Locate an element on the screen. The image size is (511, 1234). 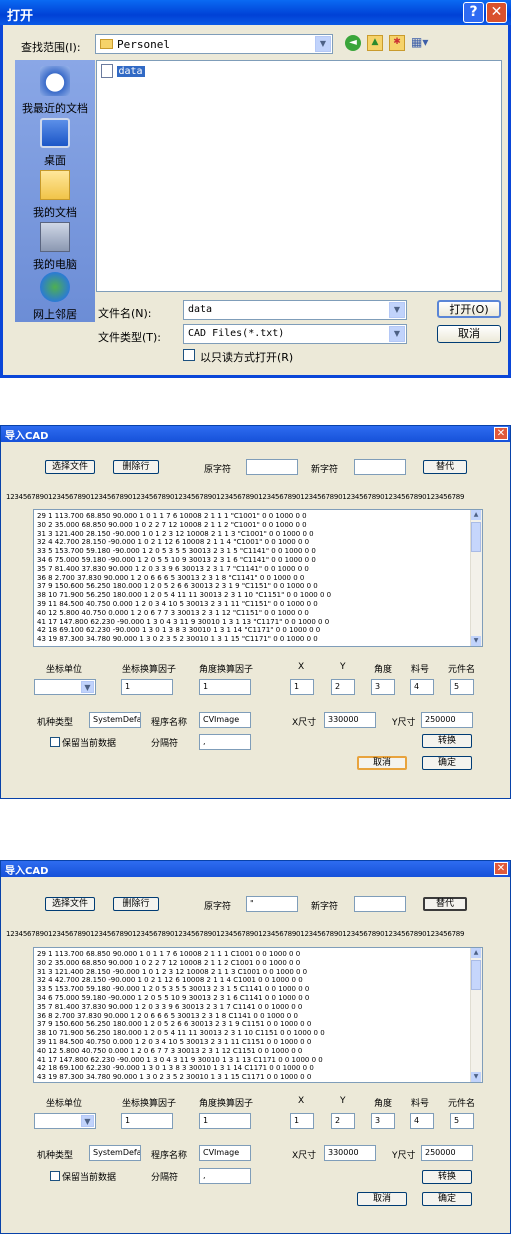
new-folder-icon: ✱ is located at coordinates (397, 43).